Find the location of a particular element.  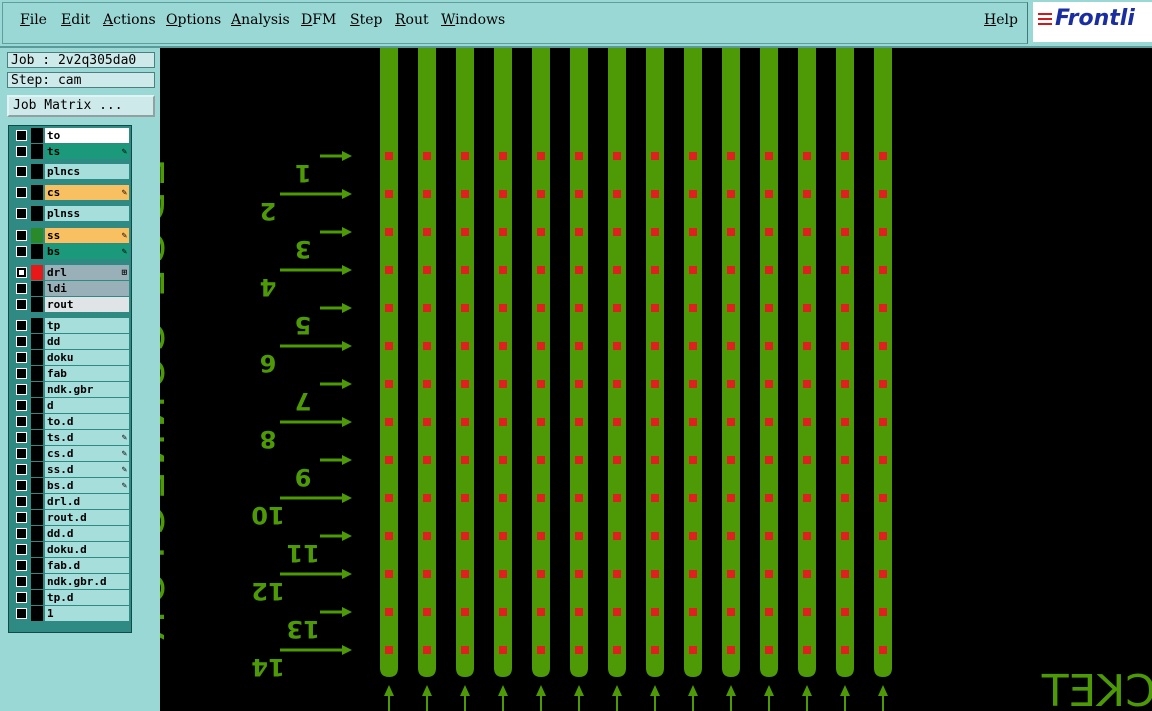

layer-row-to: to is located at coordinates (70, 135).